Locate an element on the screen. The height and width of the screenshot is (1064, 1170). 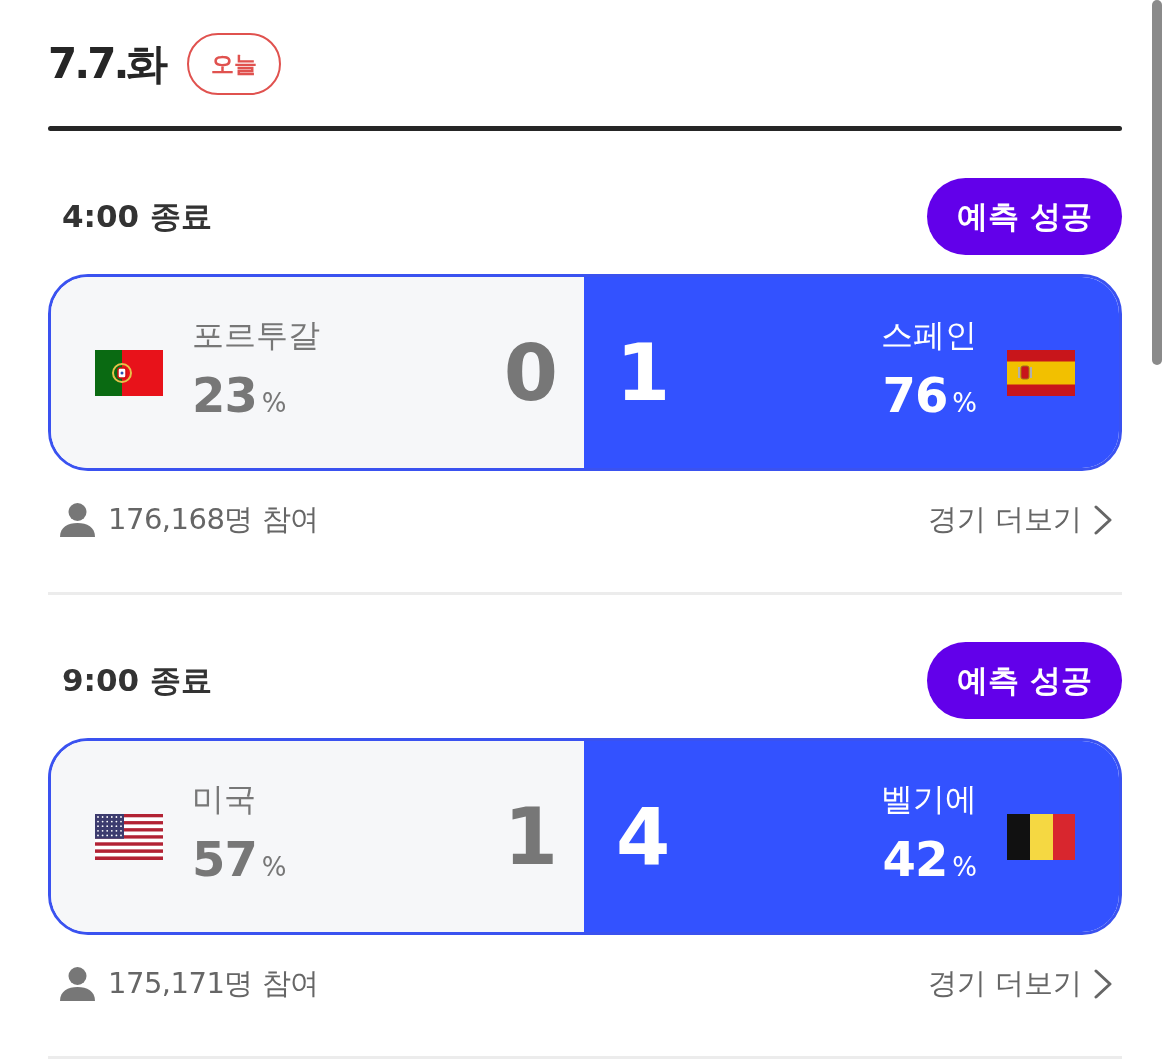
team-name: 포르투갈 is located at coordinates (256, 334).